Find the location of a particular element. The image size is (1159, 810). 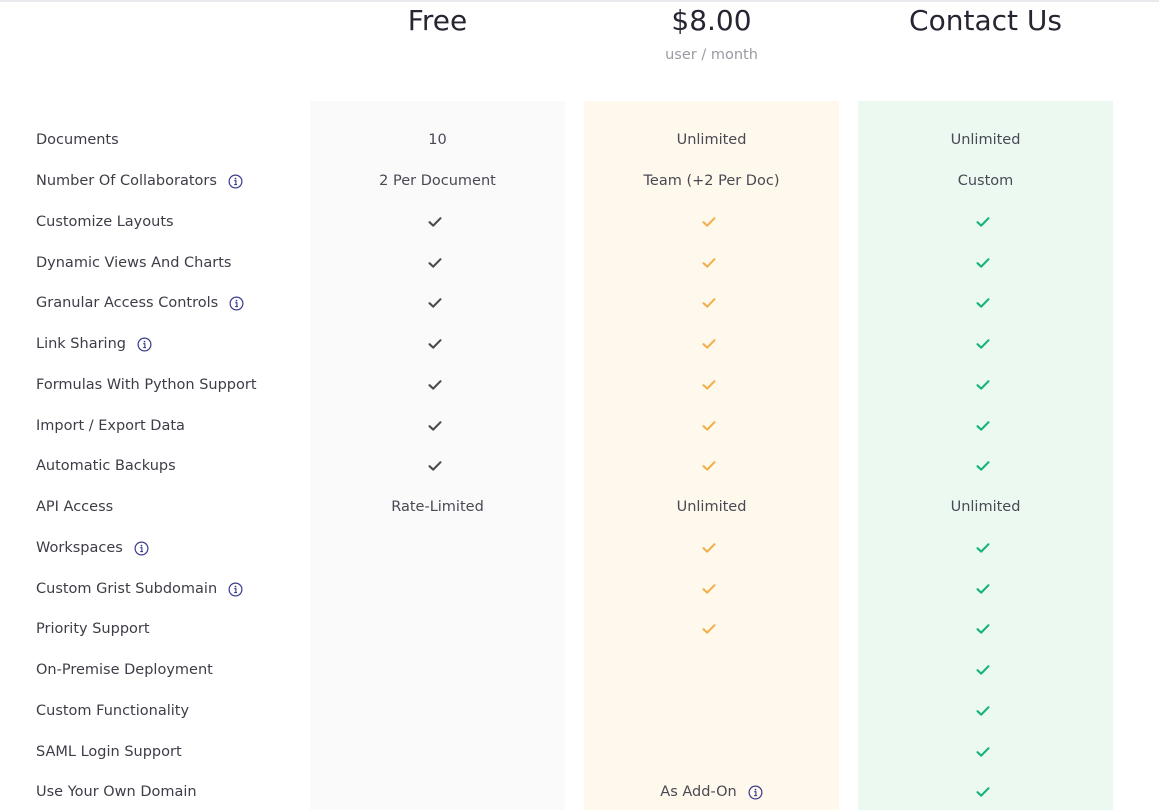

feature-row: Workspaces is located at coordinates (579, 548).